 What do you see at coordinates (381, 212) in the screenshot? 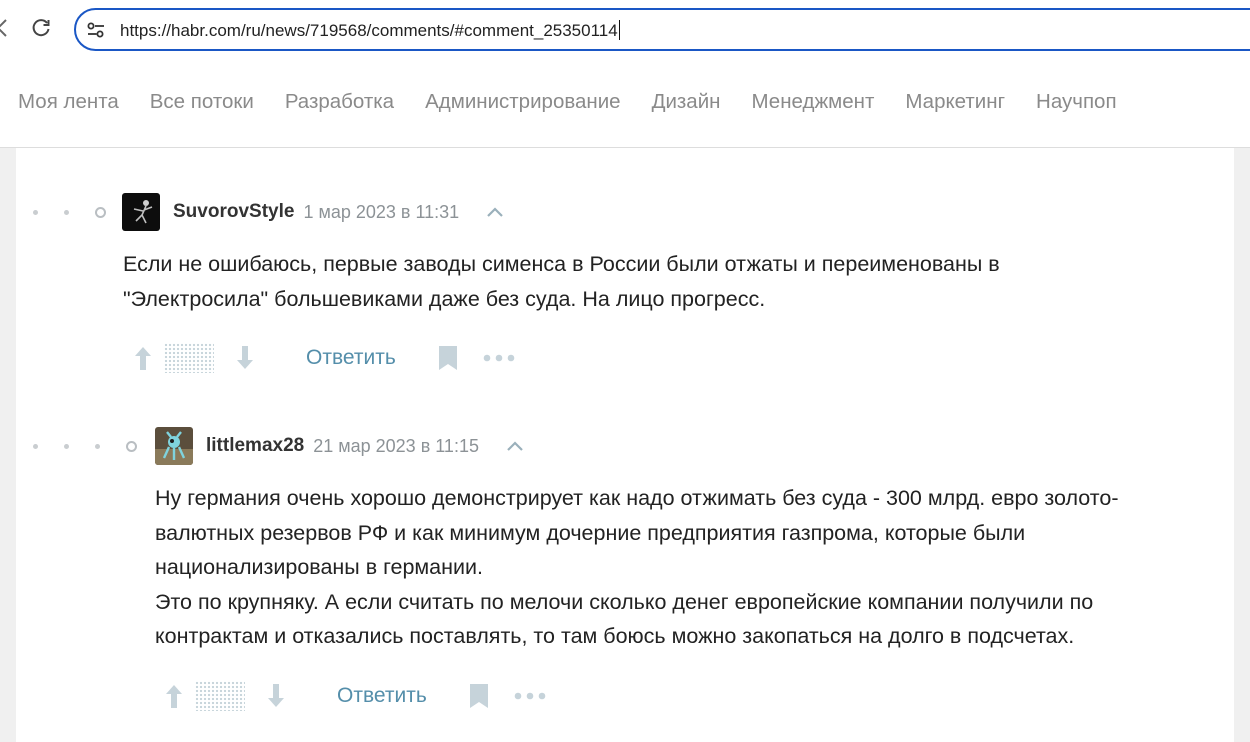
I see `comment-date: 1 мар 2023 в 11:31` at bounding box center [381, 212].